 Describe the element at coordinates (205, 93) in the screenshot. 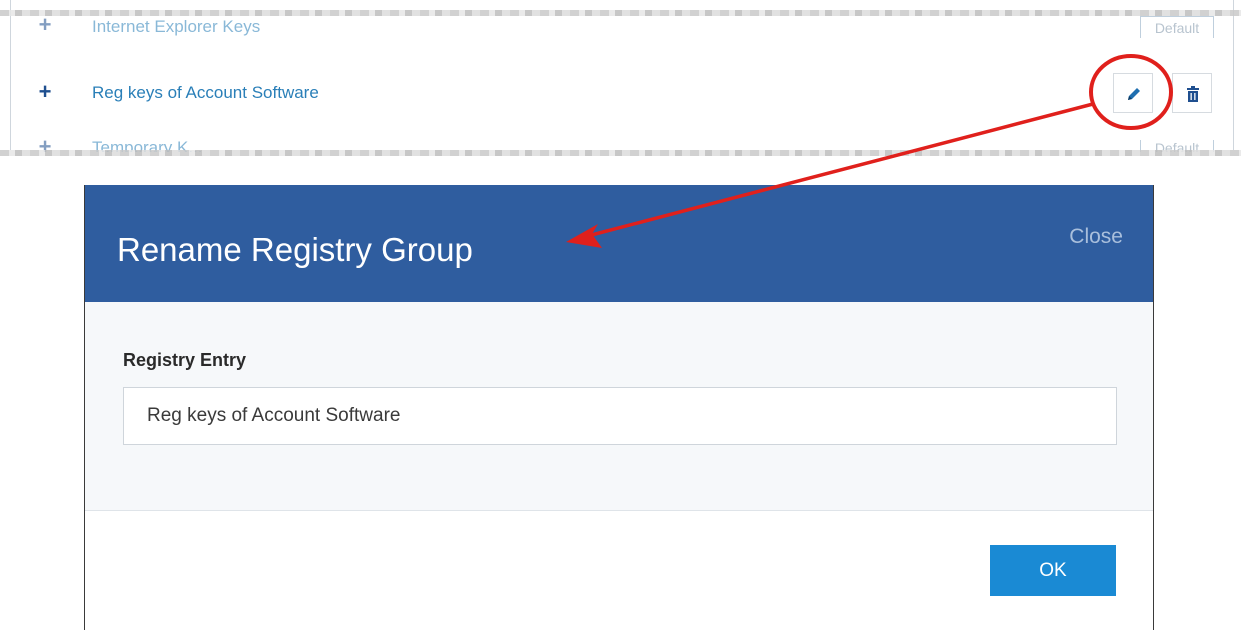

I see `list-item-label: Reg keys of Account Software` at that location.